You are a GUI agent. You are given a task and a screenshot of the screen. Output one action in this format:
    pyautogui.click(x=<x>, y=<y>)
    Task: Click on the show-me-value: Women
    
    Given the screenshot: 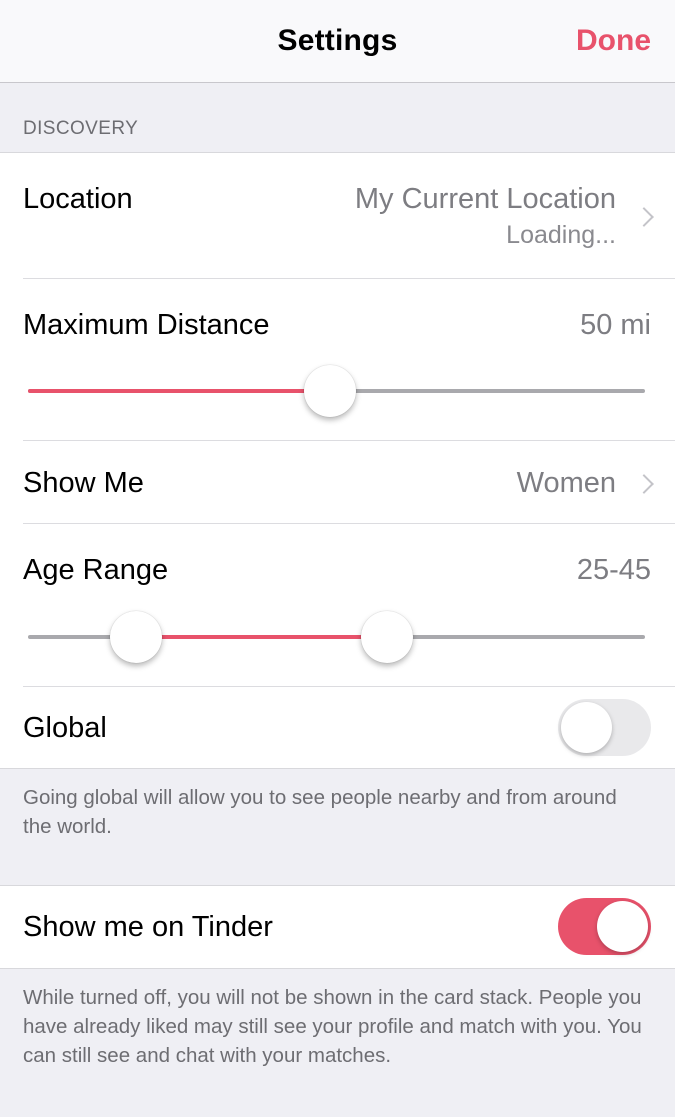 What is the action you would take?
    pyautogui.click(x=566, y=483)
    